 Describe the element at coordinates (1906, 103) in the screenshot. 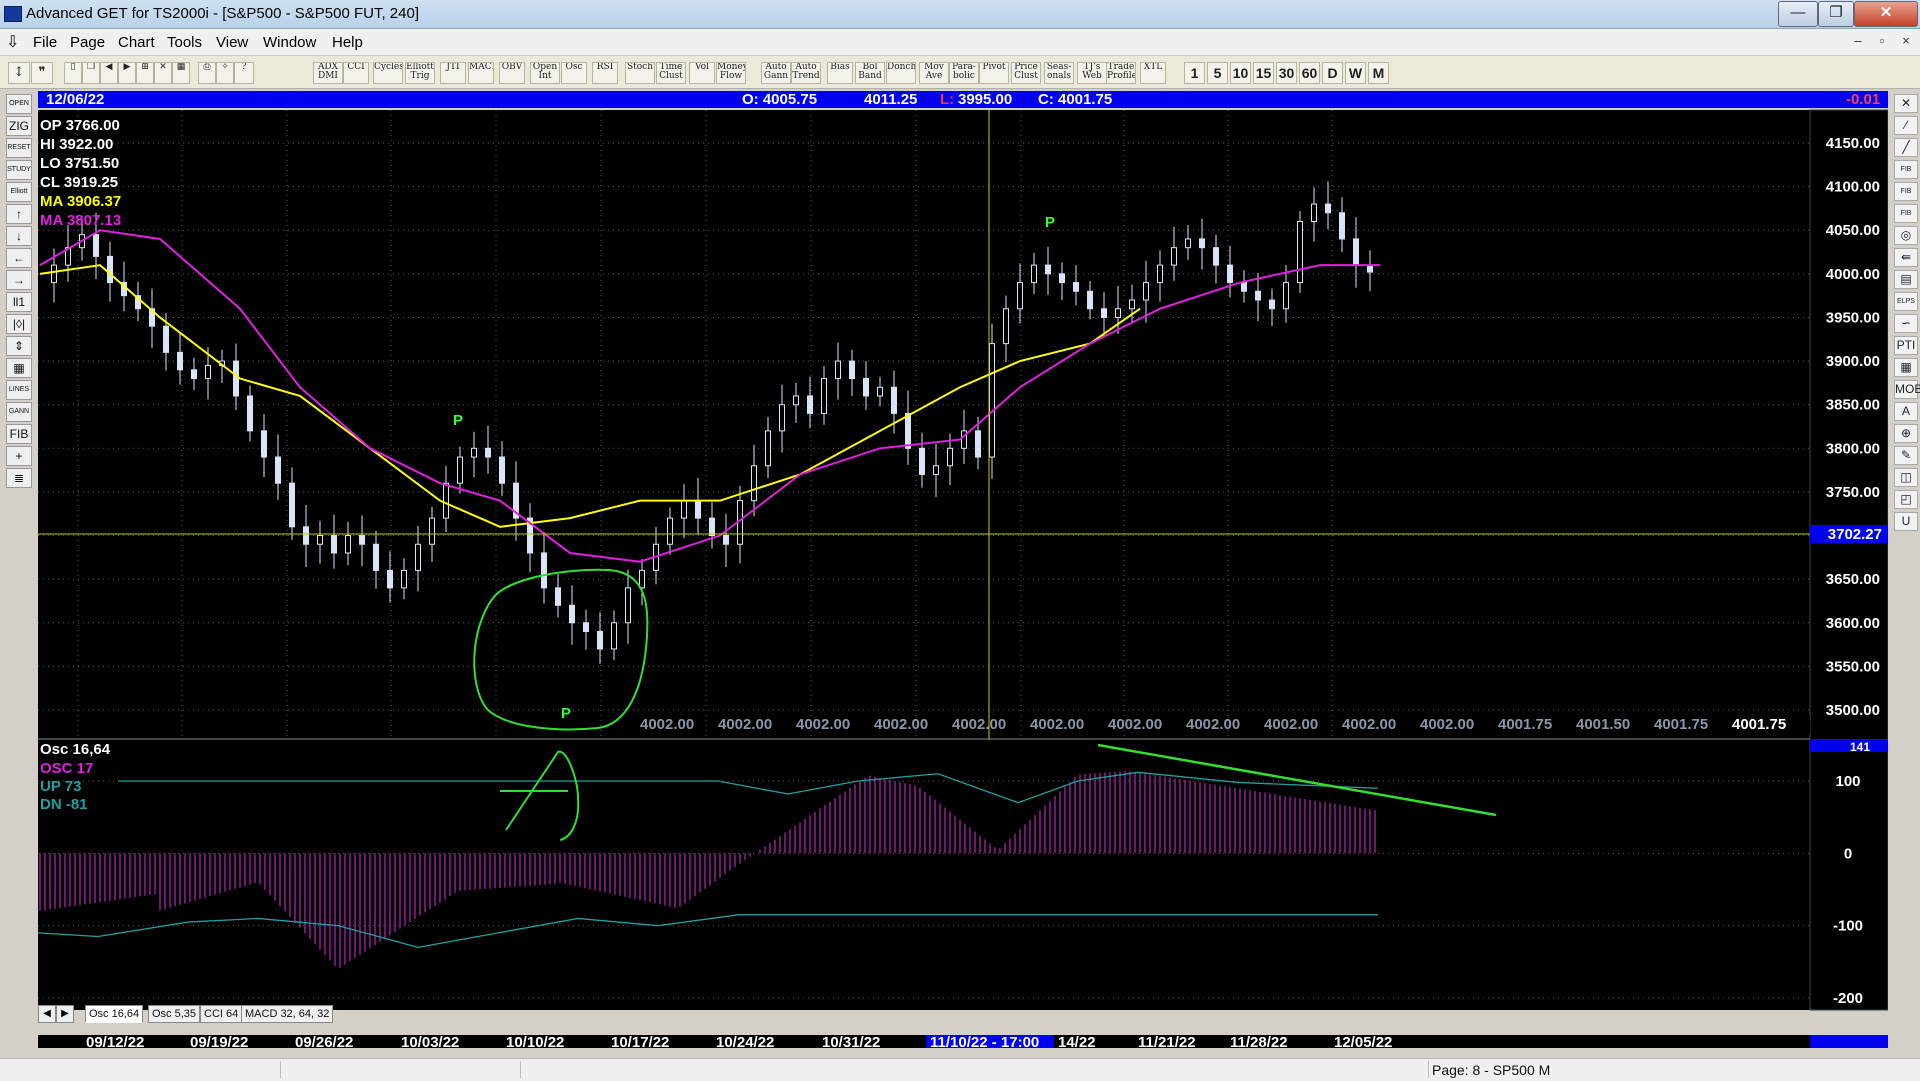

I see `right-tool-0-icon: ✕` at that location.